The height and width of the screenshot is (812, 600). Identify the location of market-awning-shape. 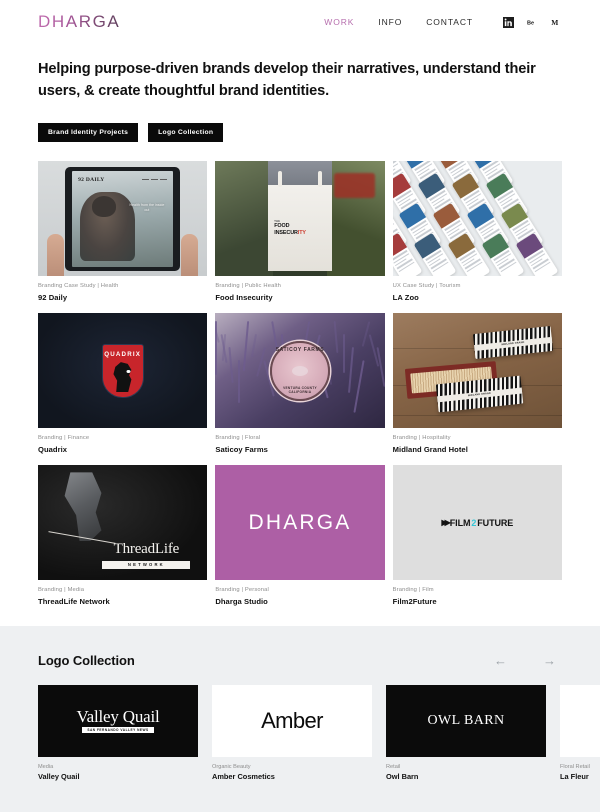
(354, 185).